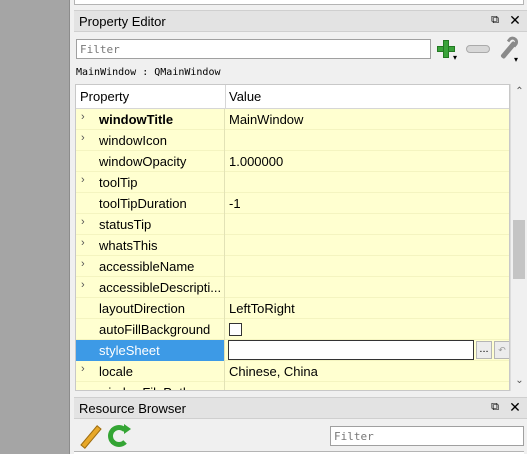  I want to click on property-name-cell: › windowIcon, so click(150, 140).